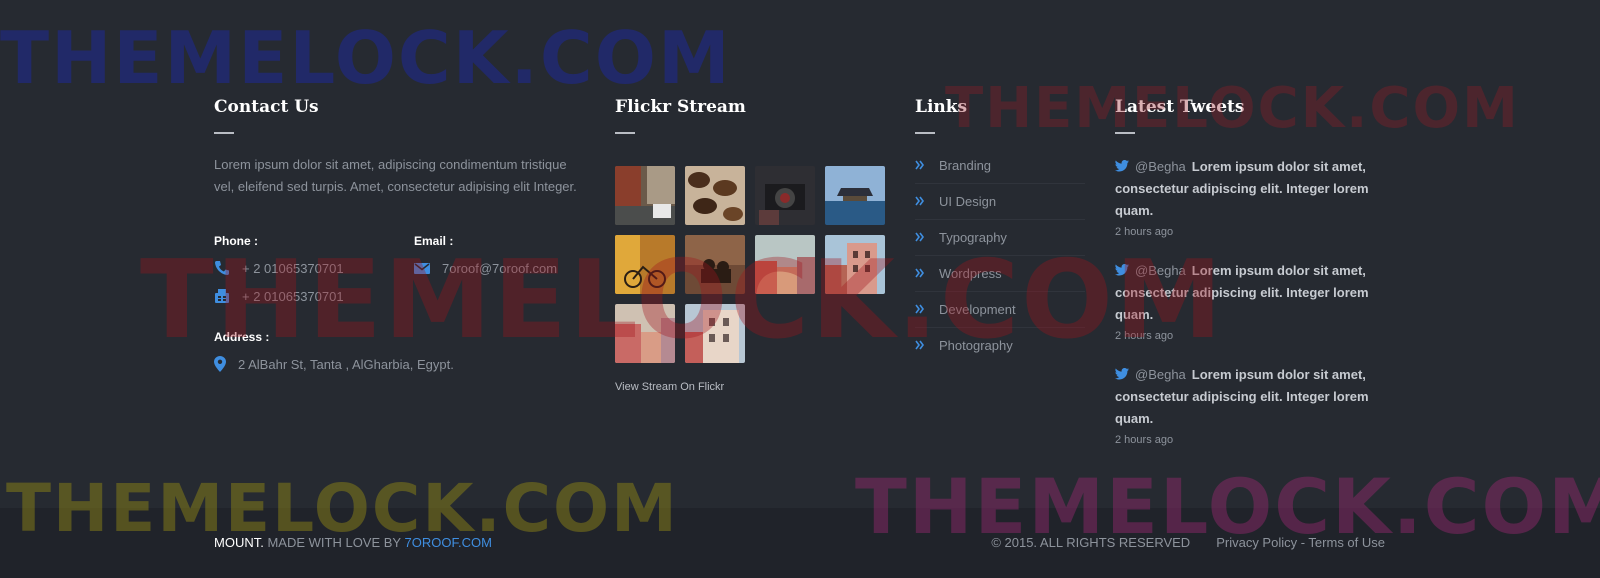 This screenshot has height=578, width=1600. I want to click on flickr-photo-coffee-beans, so click(715, 195).